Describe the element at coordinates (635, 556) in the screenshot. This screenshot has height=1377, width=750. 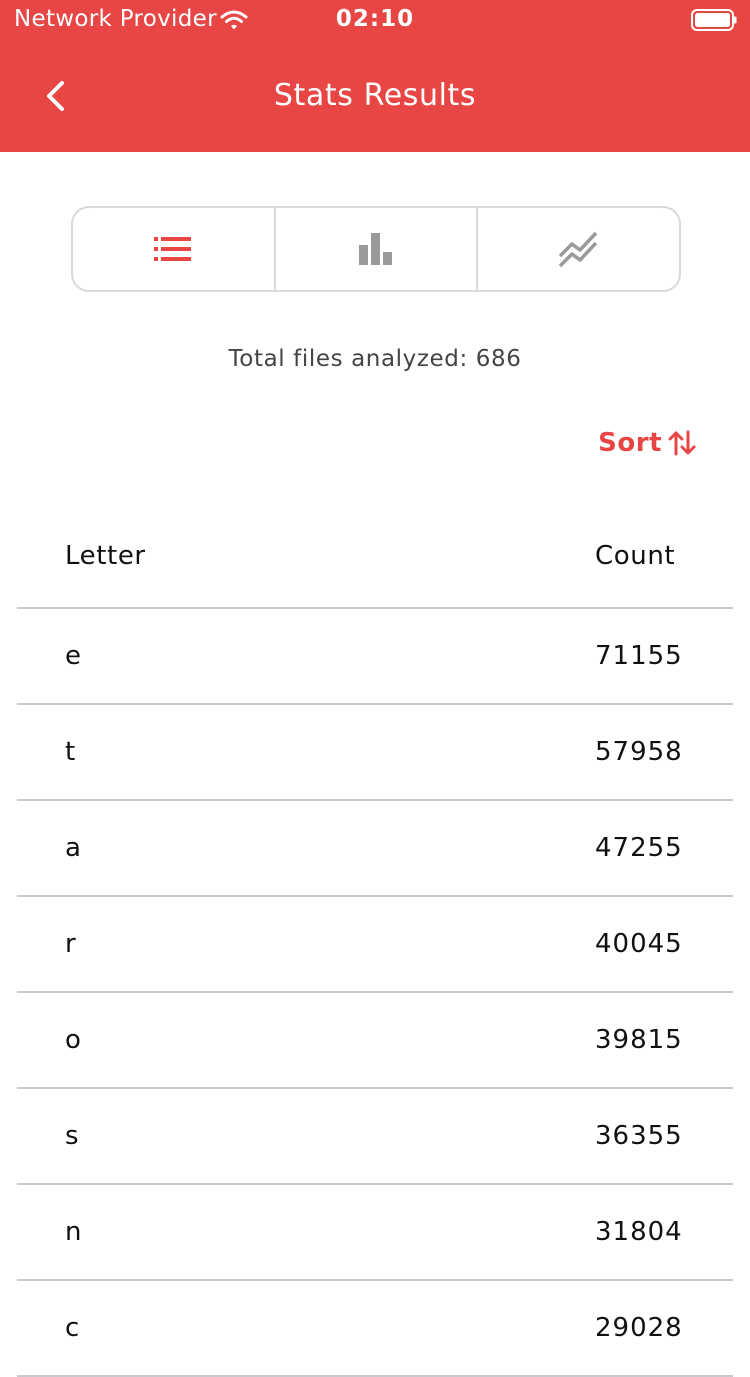
I see `column-header-count: Count` at that location.